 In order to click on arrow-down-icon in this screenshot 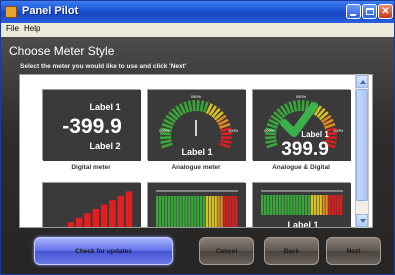, I will do `click(363, 221)`.